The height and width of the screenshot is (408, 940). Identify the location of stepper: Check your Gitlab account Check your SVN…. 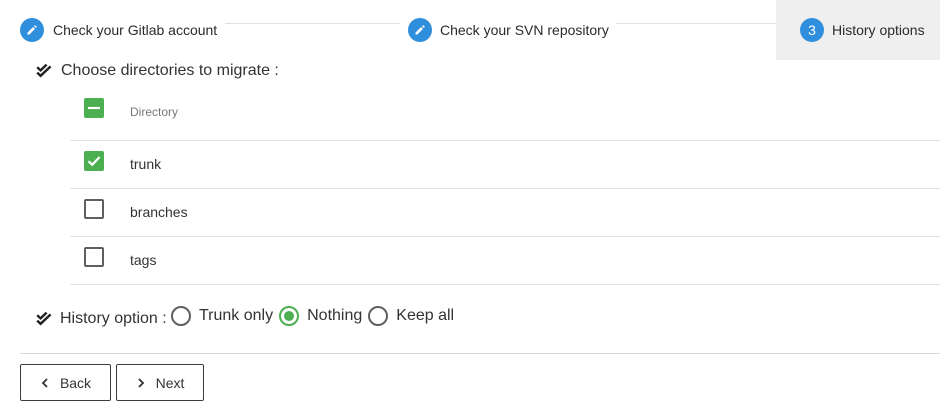
(470, 30).